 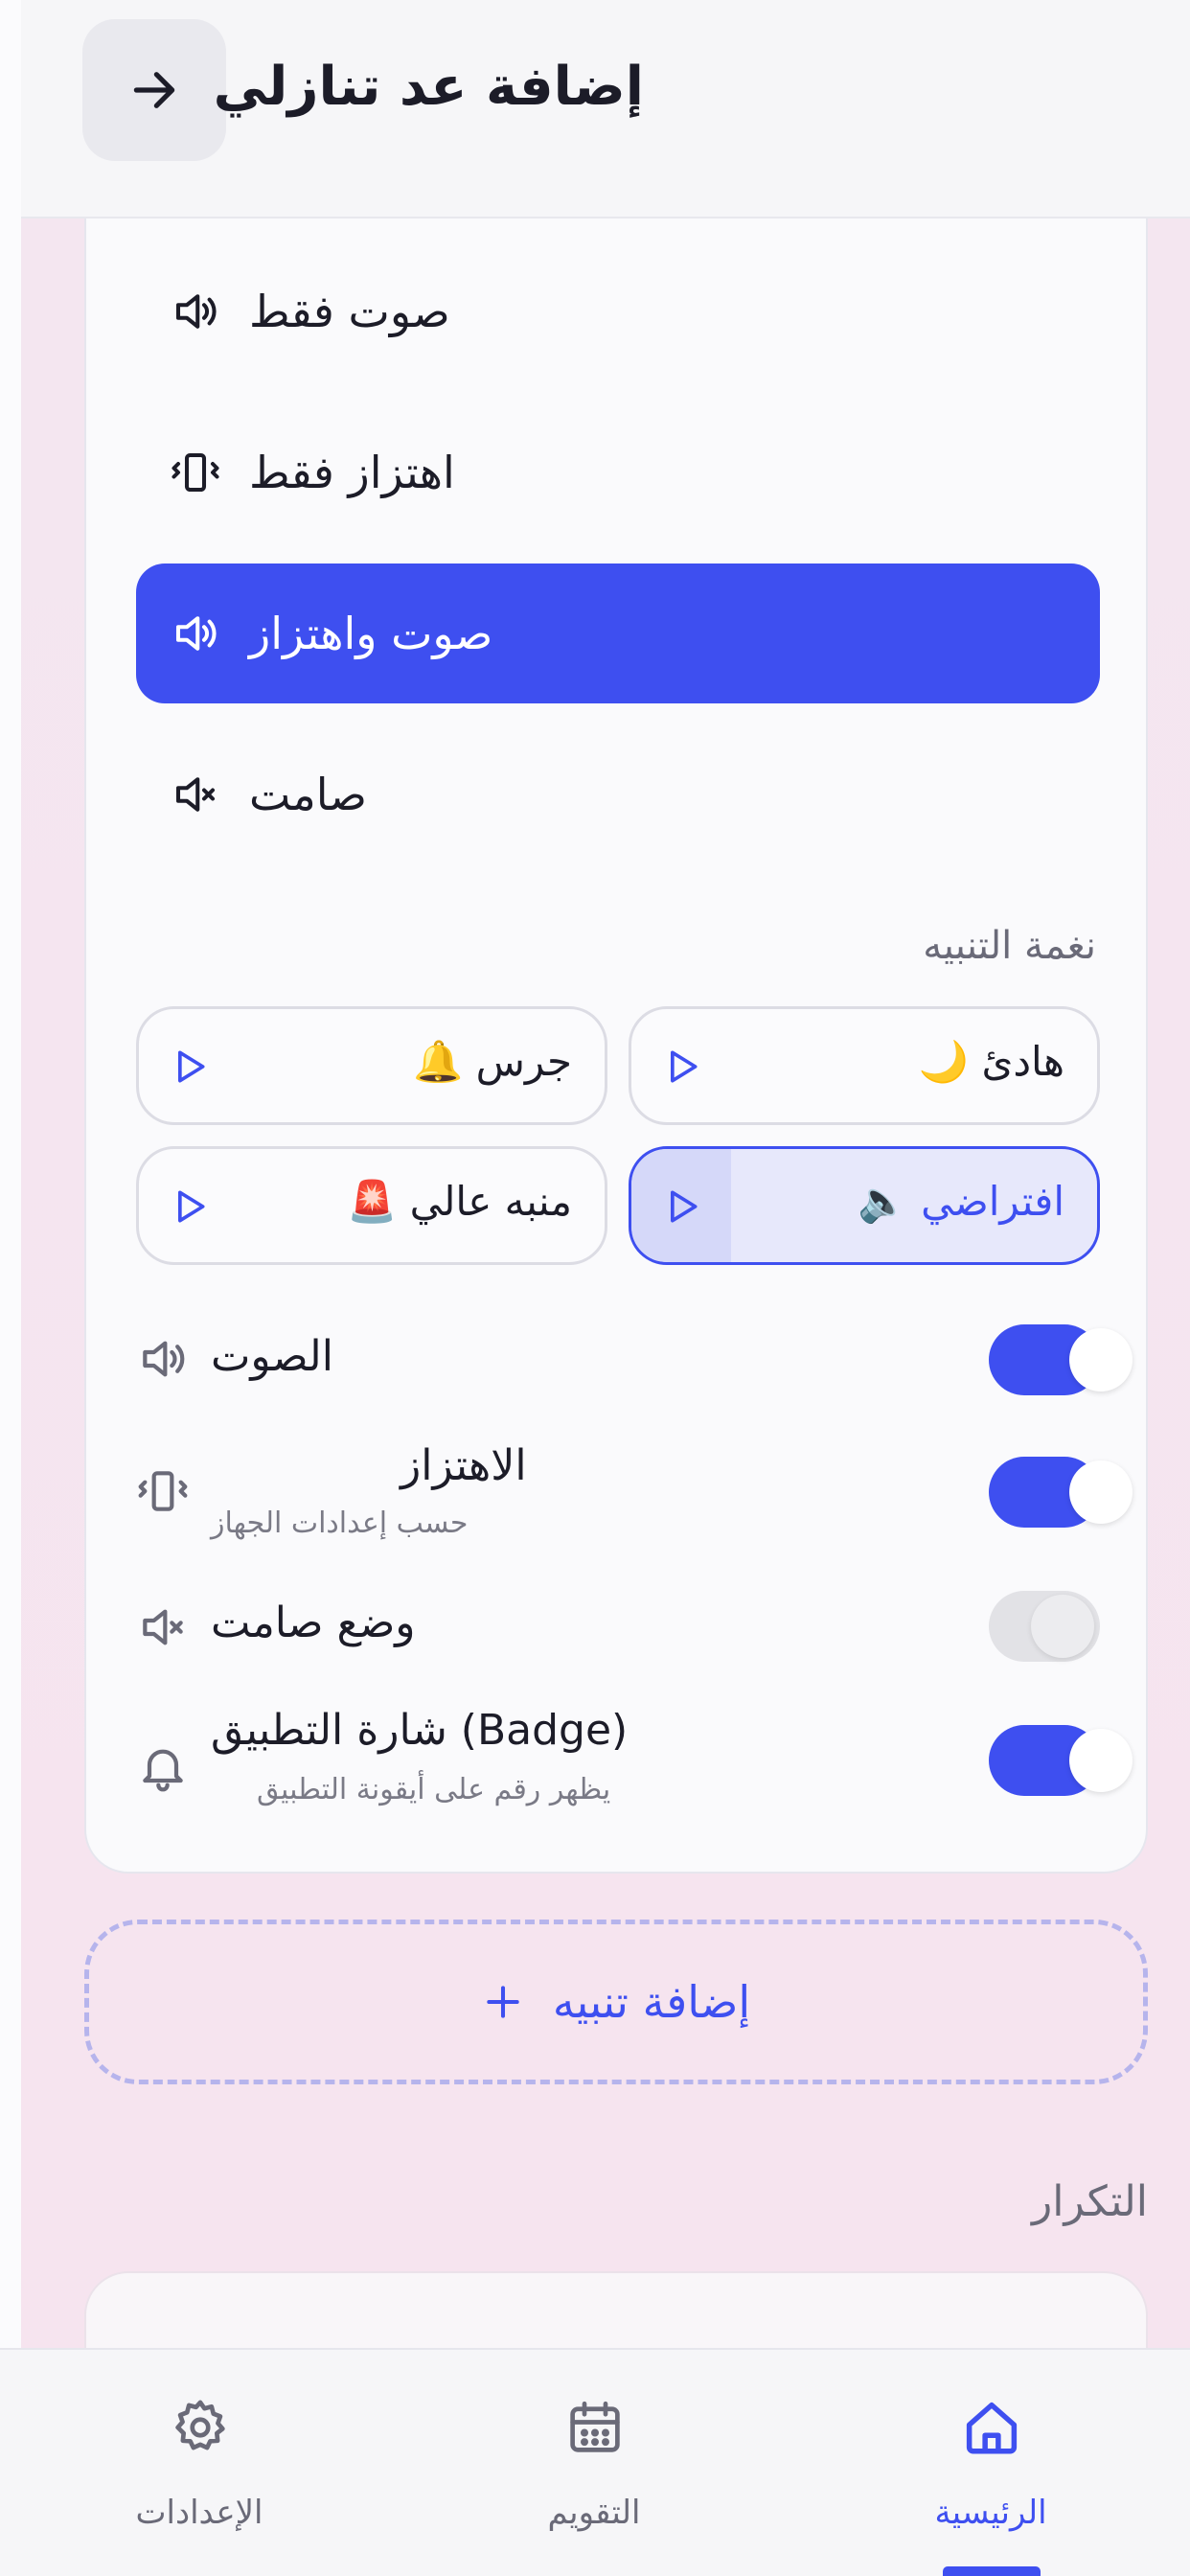 What do you see at coordinates (503, 2002) in the screenshot?
I see `plus-icon` at bounding box center [503, 2002].